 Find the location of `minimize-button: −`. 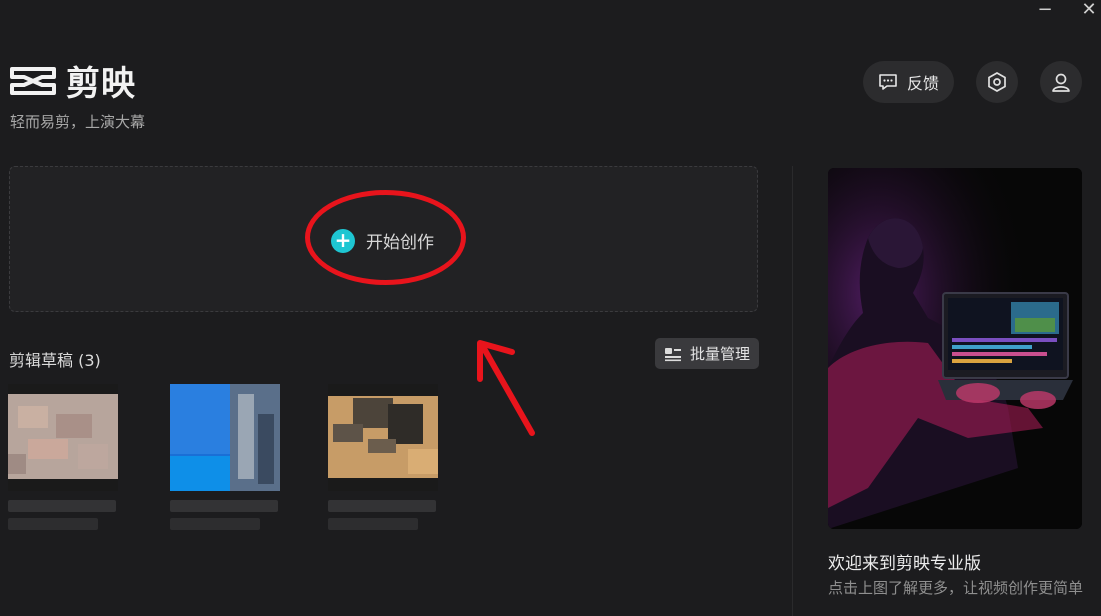

minimize-button: − is located at coordinates (1045, 10).